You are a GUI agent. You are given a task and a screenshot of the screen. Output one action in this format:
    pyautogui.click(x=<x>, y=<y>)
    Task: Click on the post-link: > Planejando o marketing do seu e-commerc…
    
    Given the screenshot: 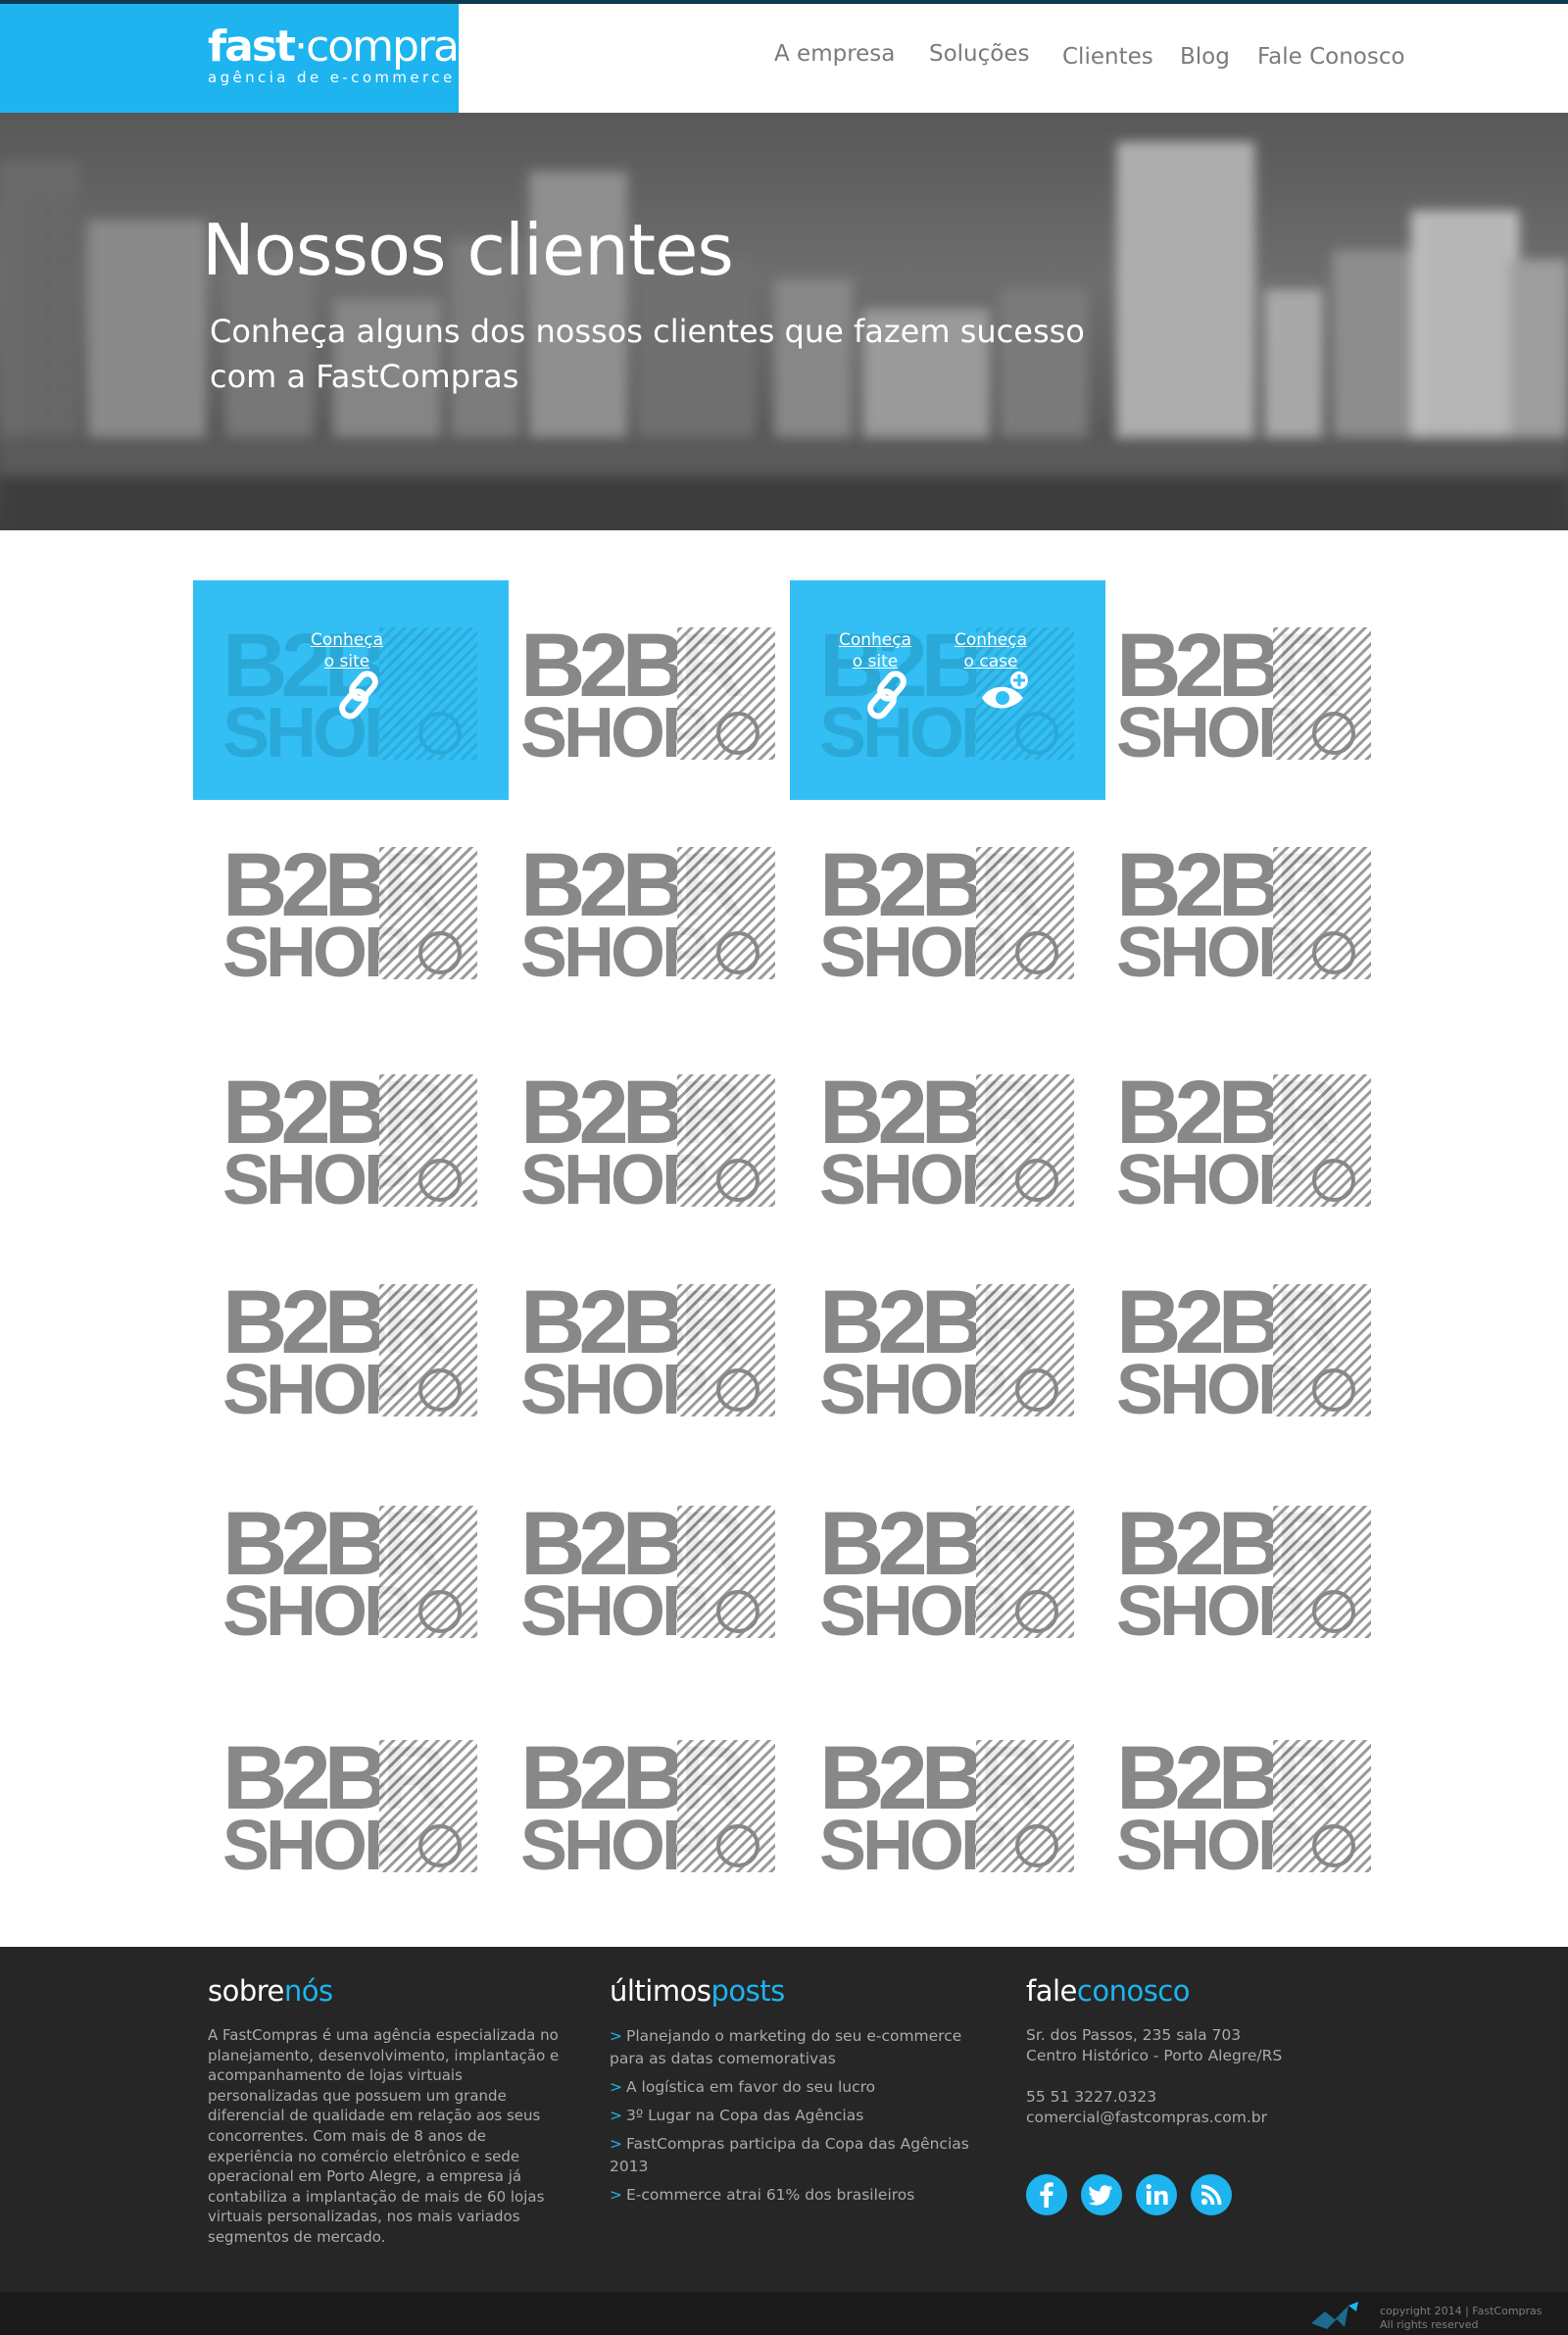 What is the action you would take?
    pyautogui.click(x=801, y=2047)
    